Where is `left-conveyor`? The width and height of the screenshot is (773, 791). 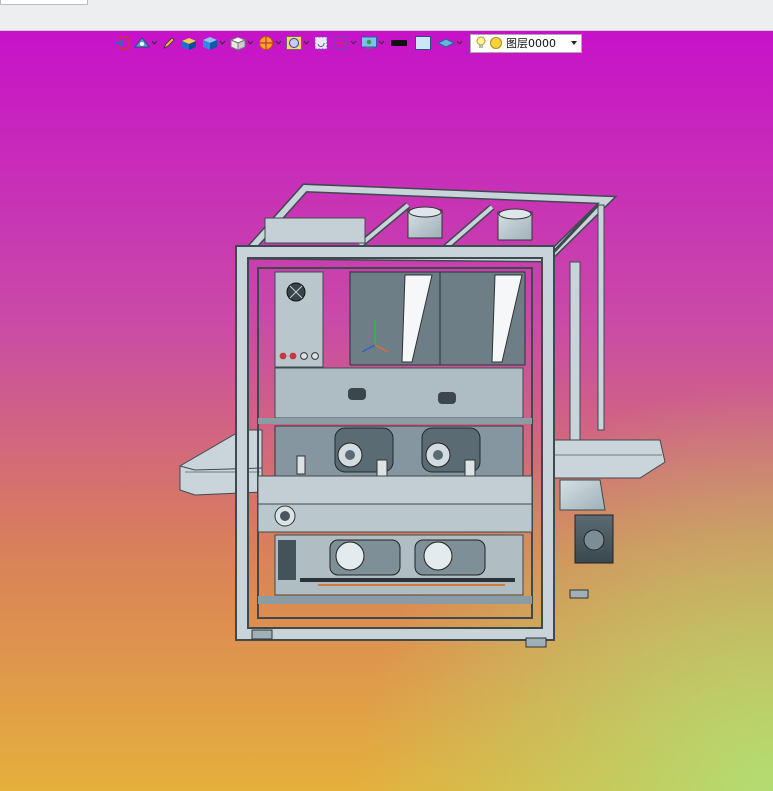
left-conveyor is located at coordinates (221, 462).